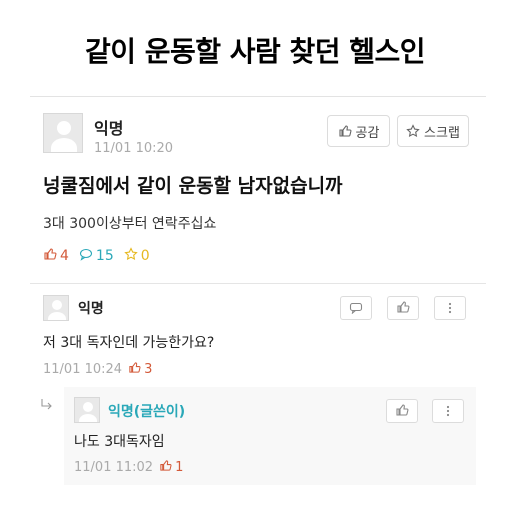 The image size is (510, 510). Describe the element at coordinates (87, 410) in the screenshot. I see `reply-author-avatar` at that location.